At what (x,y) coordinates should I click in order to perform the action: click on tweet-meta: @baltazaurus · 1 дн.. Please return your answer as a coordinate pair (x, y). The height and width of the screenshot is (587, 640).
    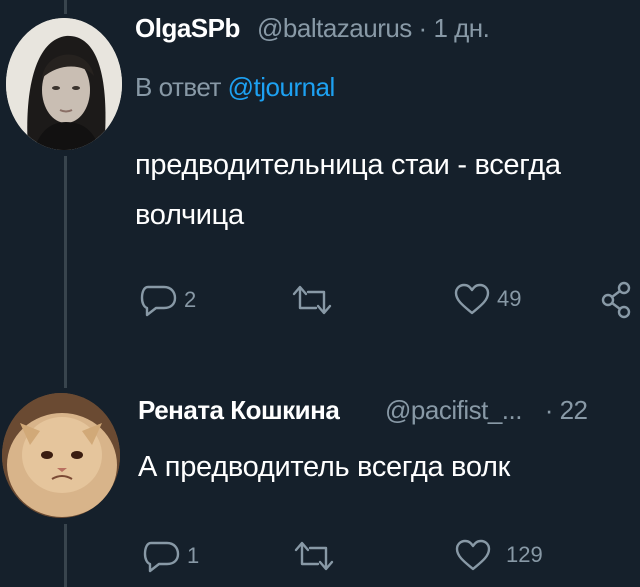
    Looking at the image, I should click on (373, 28).